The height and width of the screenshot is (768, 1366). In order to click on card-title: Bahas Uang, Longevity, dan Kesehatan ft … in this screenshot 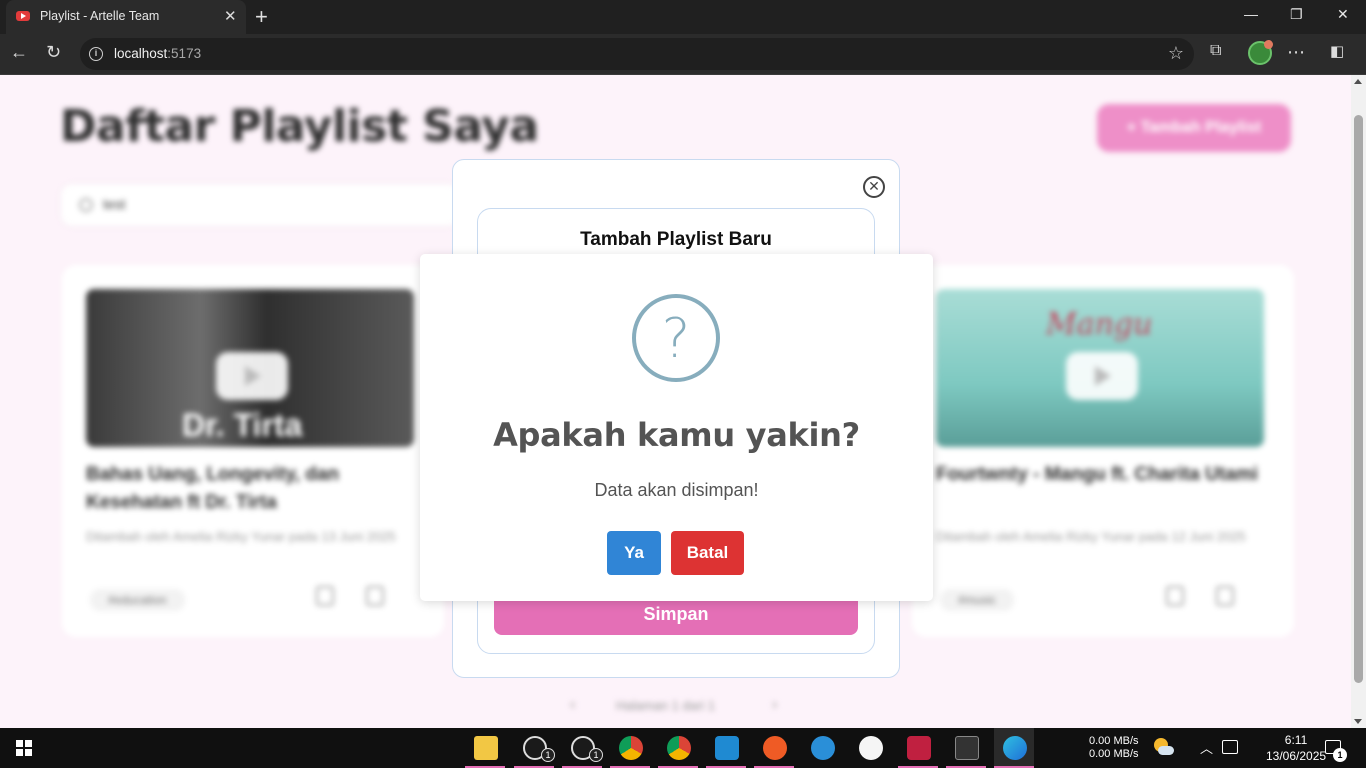, I will do `click(213, 488)`.